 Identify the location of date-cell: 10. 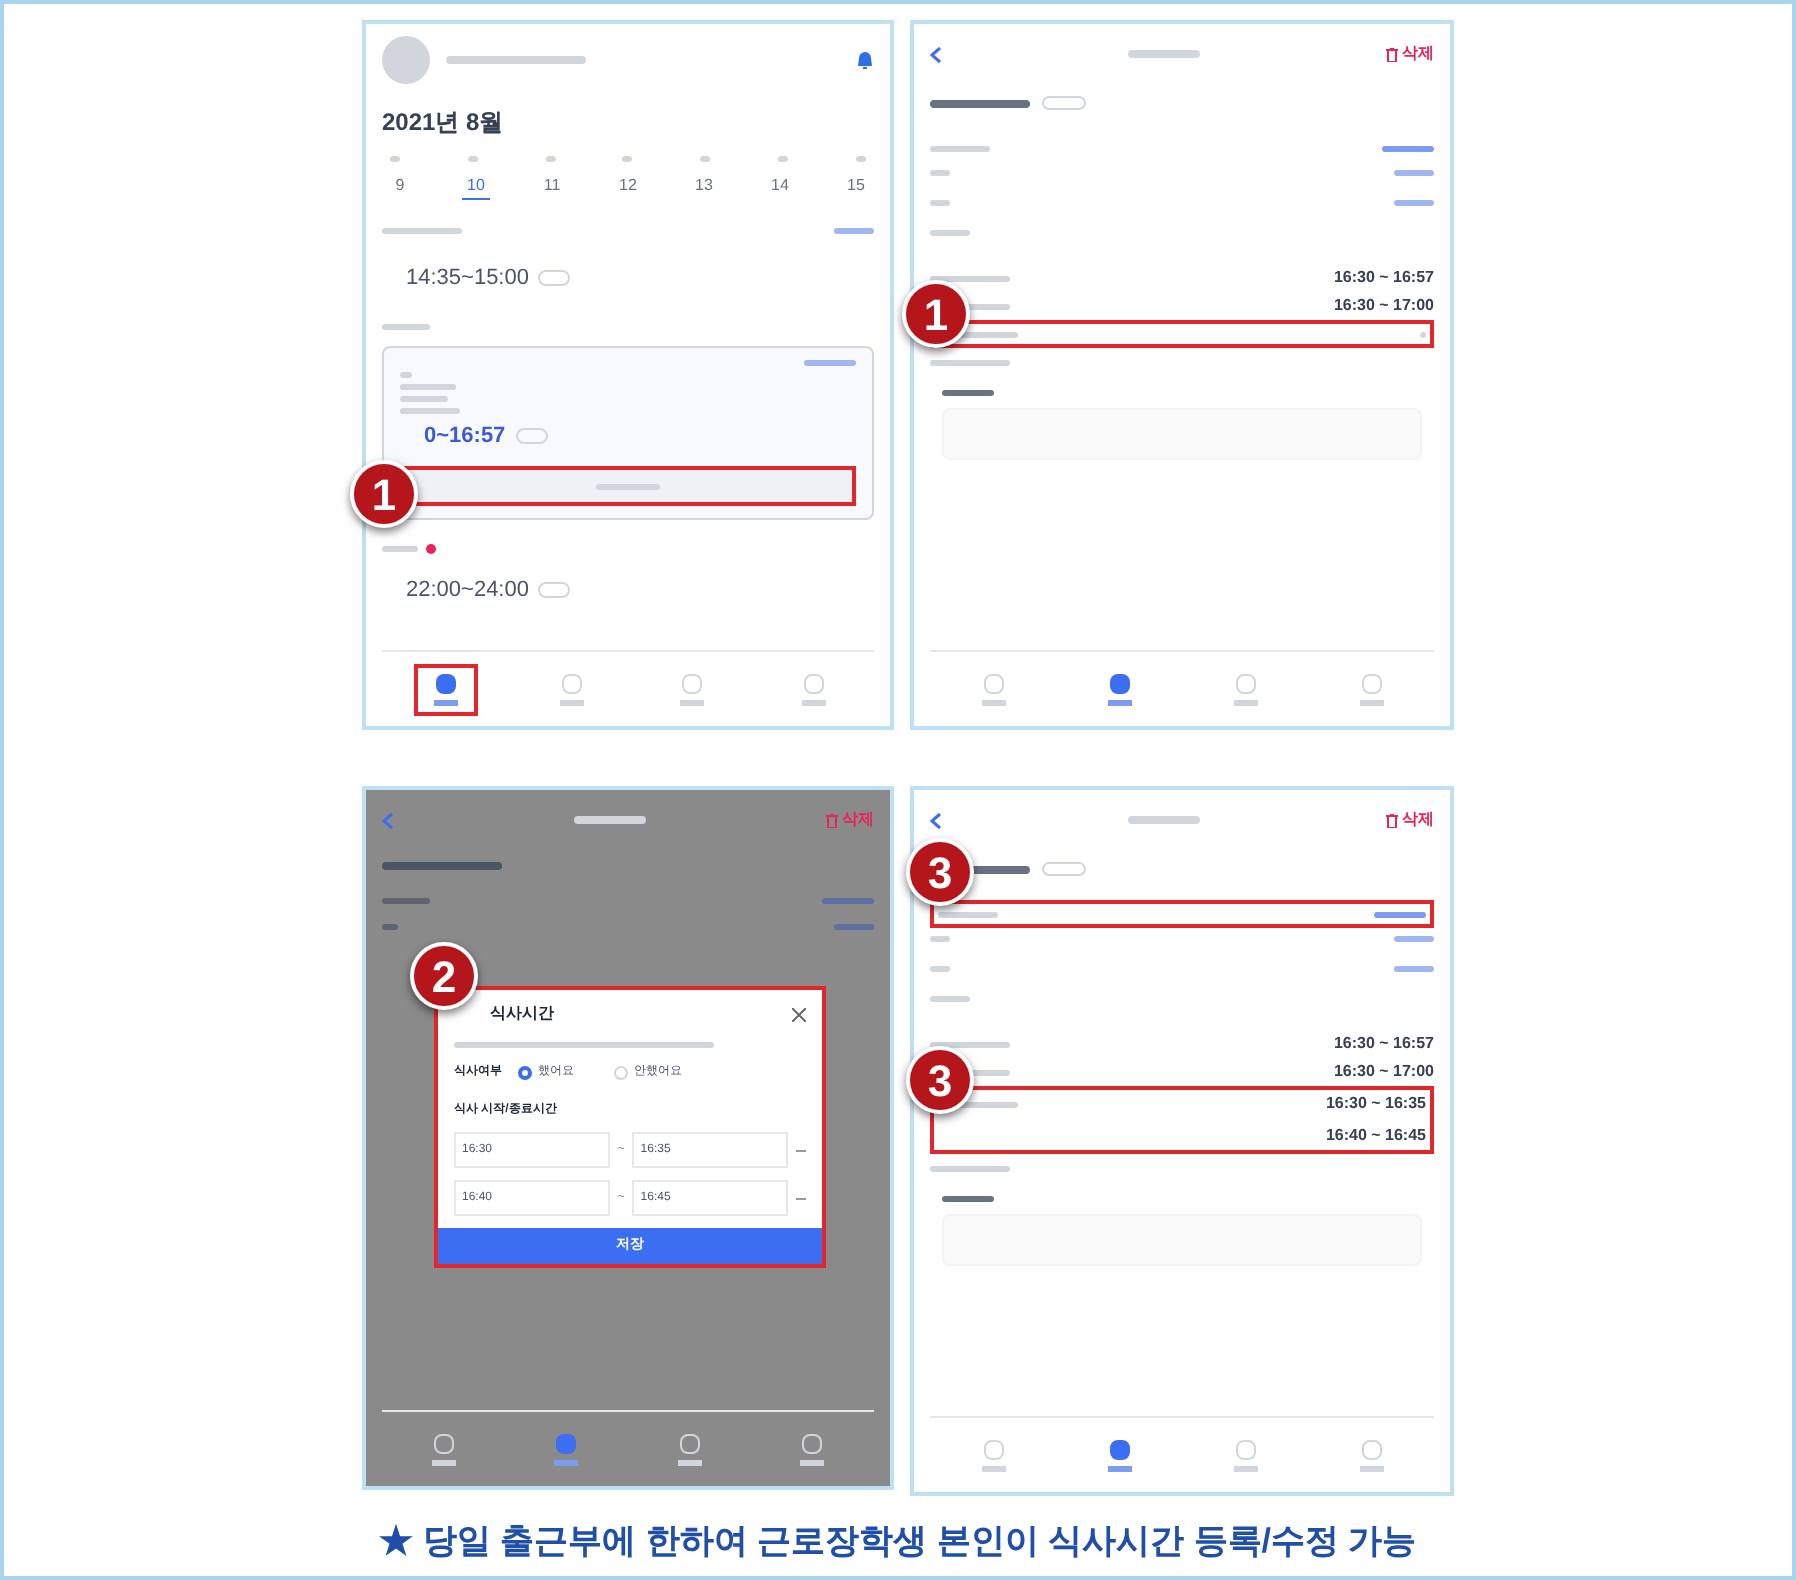
(476, 187).